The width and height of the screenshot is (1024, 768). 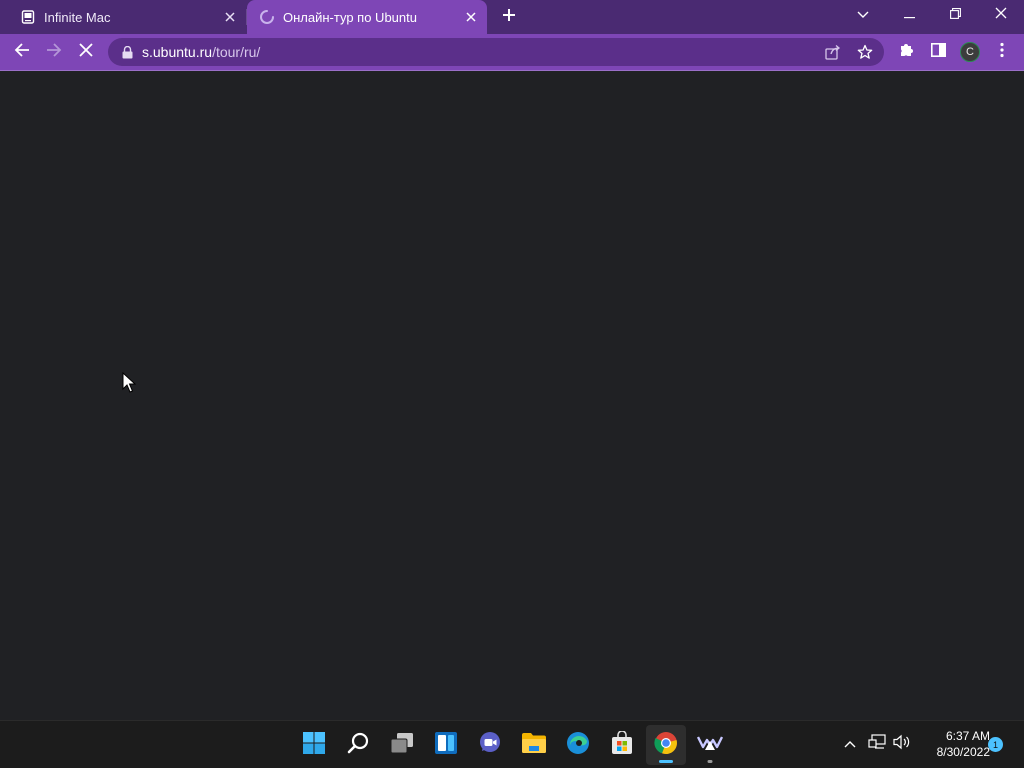 I want to click on edge-icon, so click(x=578, y=745).